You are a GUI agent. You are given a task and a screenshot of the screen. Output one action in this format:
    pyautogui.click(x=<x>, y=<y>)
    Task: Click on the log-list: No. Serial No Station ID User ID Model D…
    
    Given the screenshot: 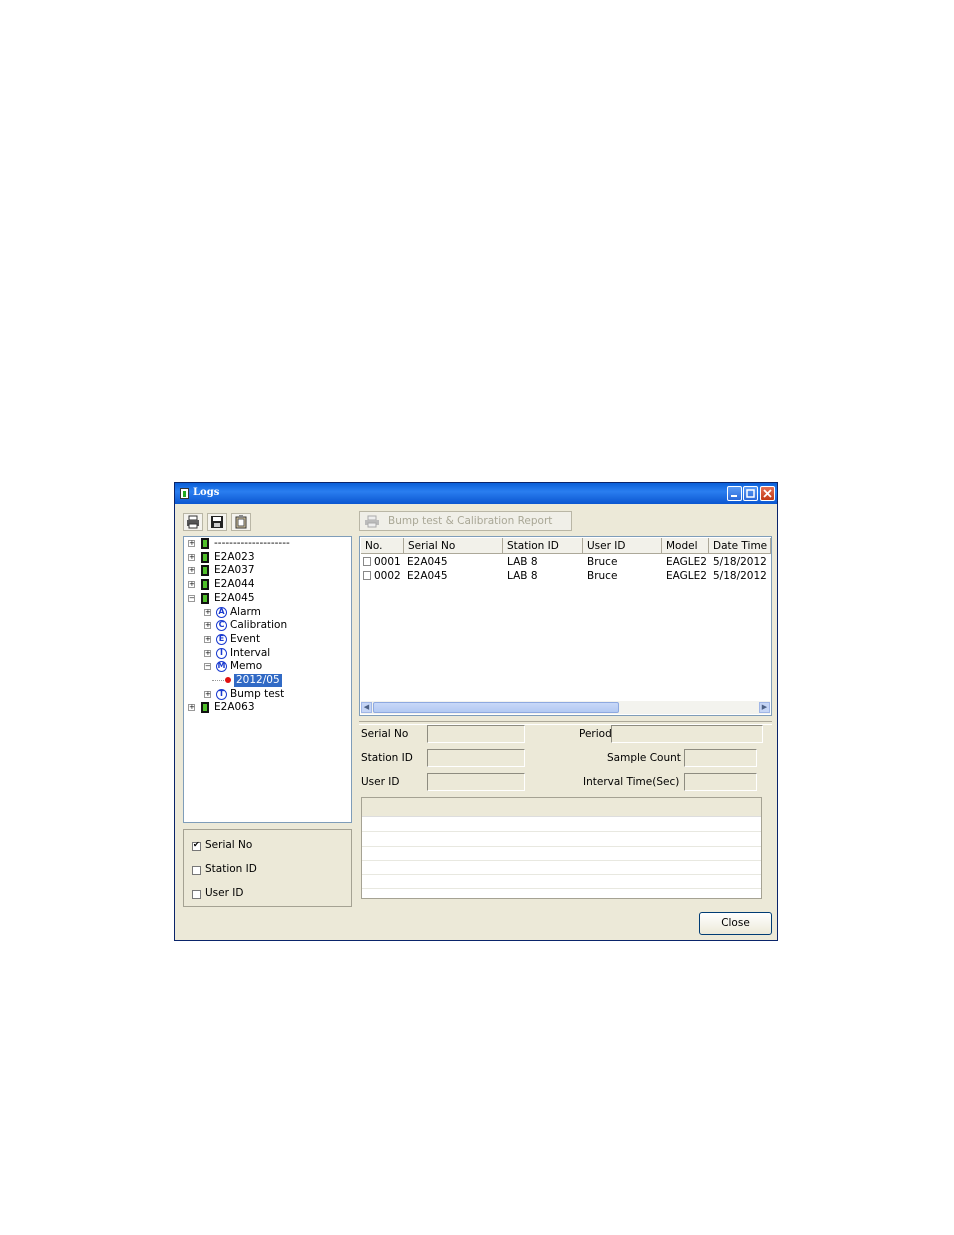 What is the action you would take?
    pyautogui.click(x=565, y=626)
    